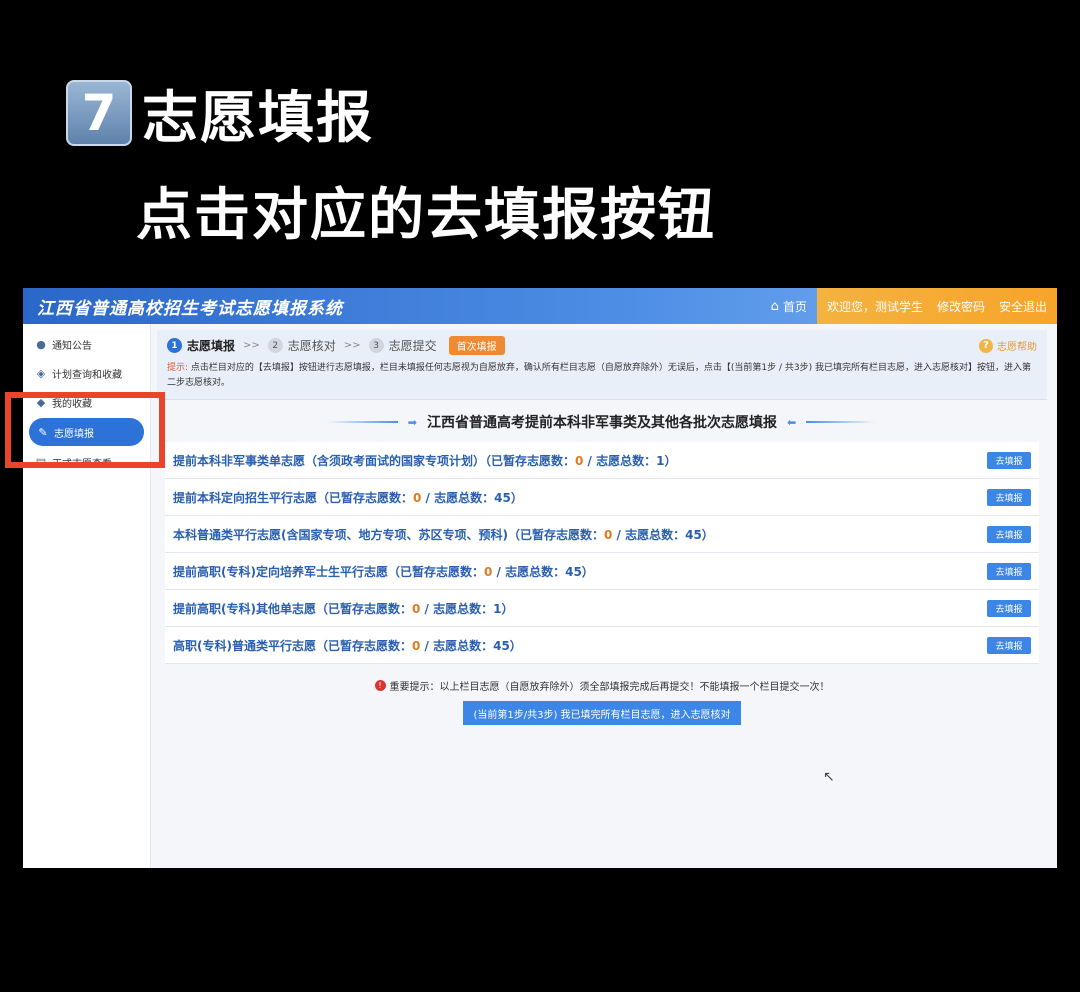 Image resolution: width=1080 pixels, height=992 pixels. What do you see at coordinates (602, 608) in the screenshot?
I see `list-item: 提前高职(专科)其他单志愿（已暂存志愿数：0 / 志愿总数：1） 去填报` at bounding box center [602, 608].